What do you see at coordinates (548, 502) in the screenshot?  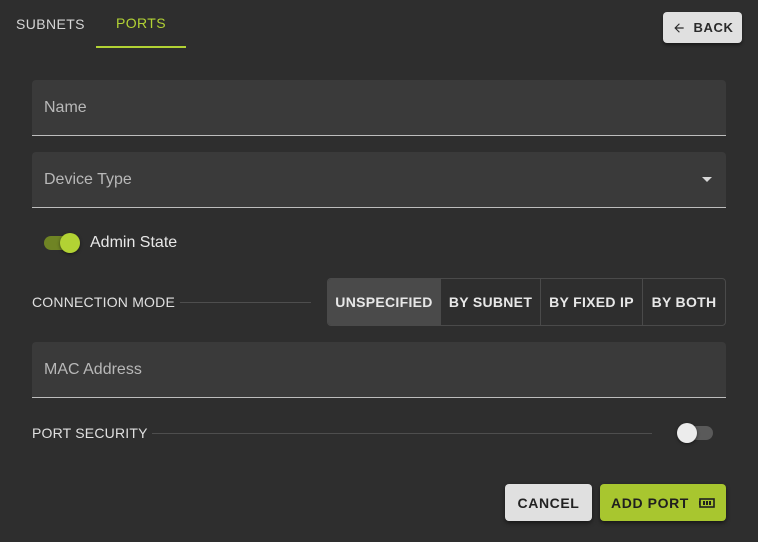 I see `cancel-button: CANCEL` at bounding box center [548, 502].